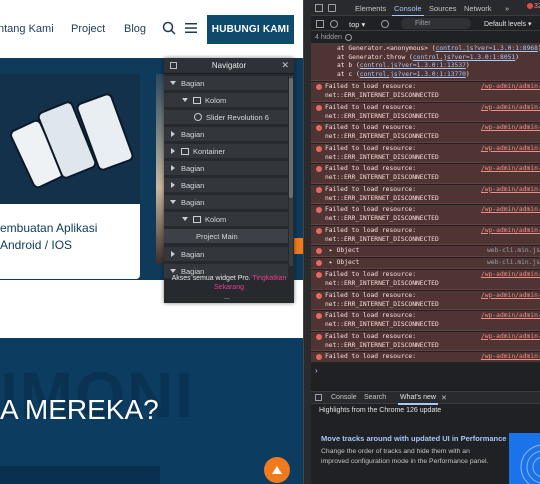 Image resolution: width=540 pixels, height=484 pixels. Describe the element at coordinates (226, 151) in the screenshot. I see `navigator-item: Kontainer` at that location.